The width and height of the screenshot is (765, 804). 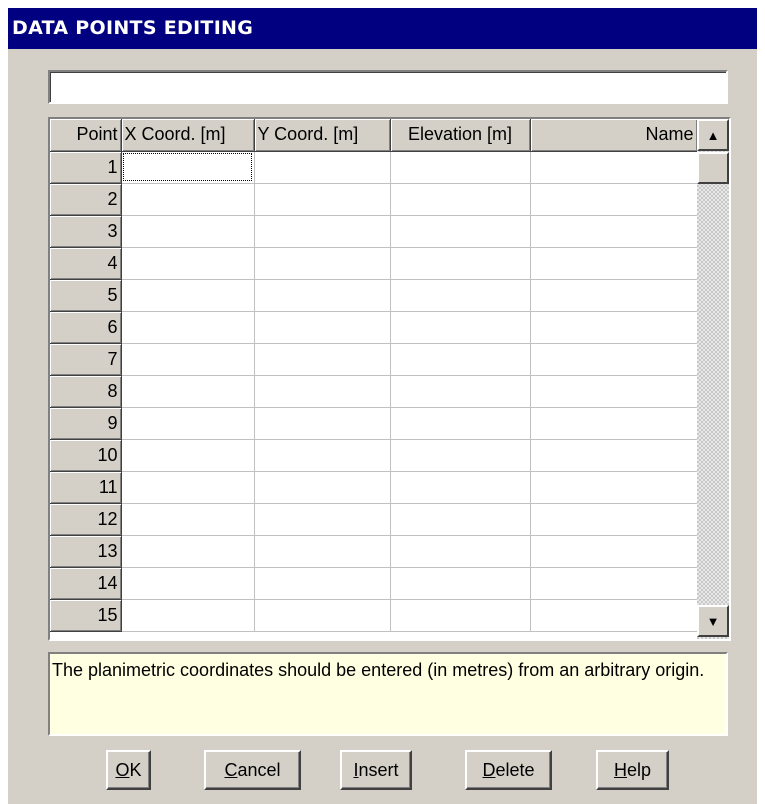 What do you see at coordinates (86, 167) in the screenshot?
I see `row-header-point-number: 1` at bounding box center [86, 167].